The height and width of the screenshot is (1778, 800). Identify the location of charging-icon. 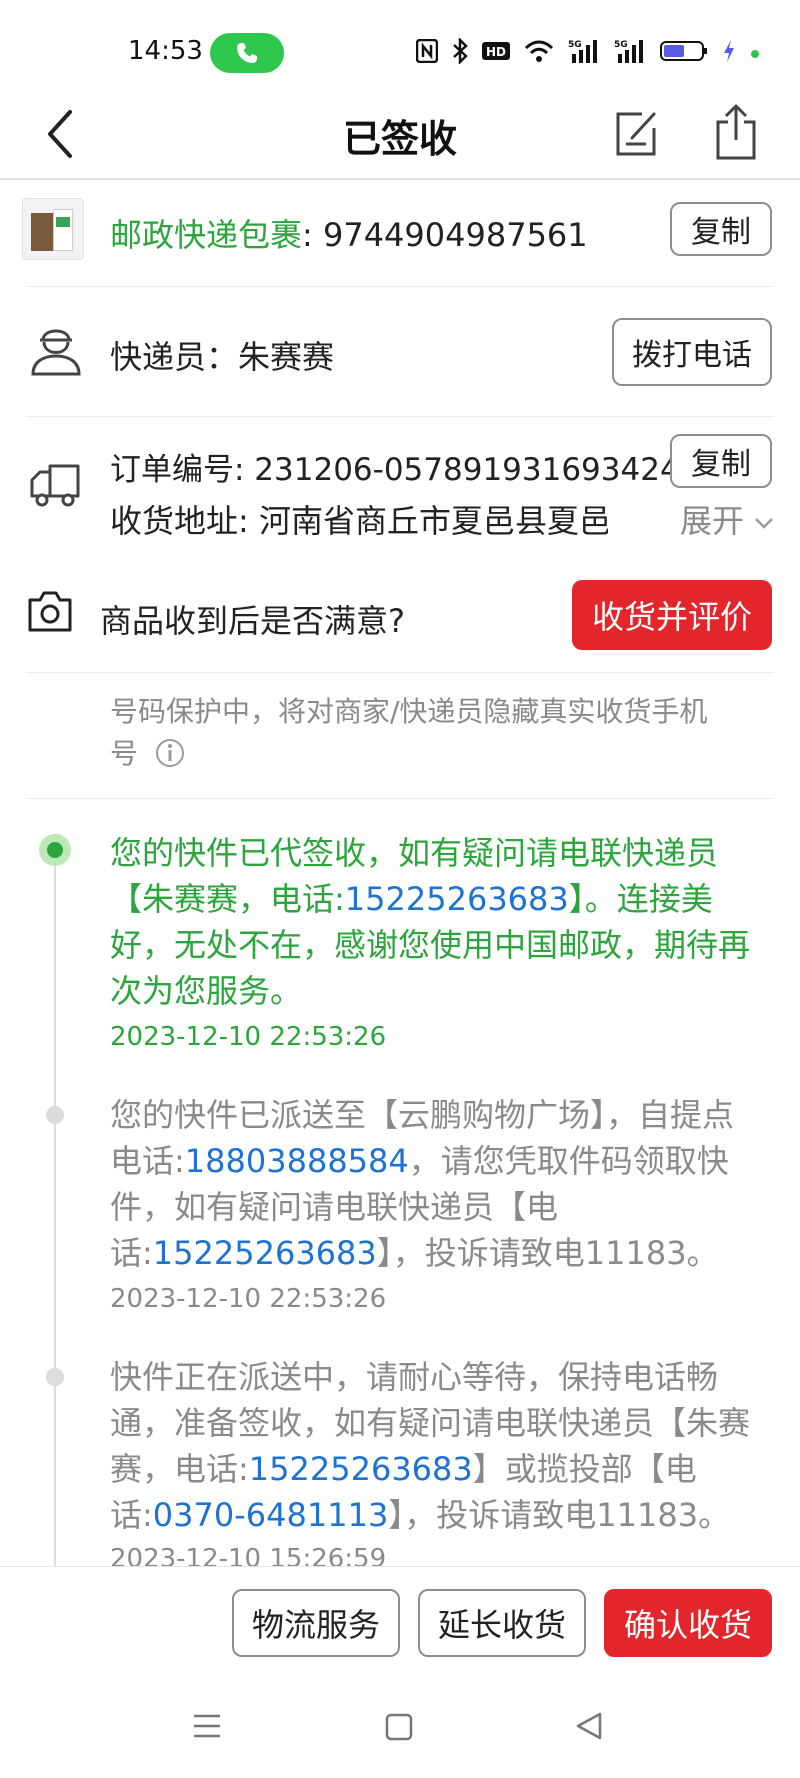
(729, 53).